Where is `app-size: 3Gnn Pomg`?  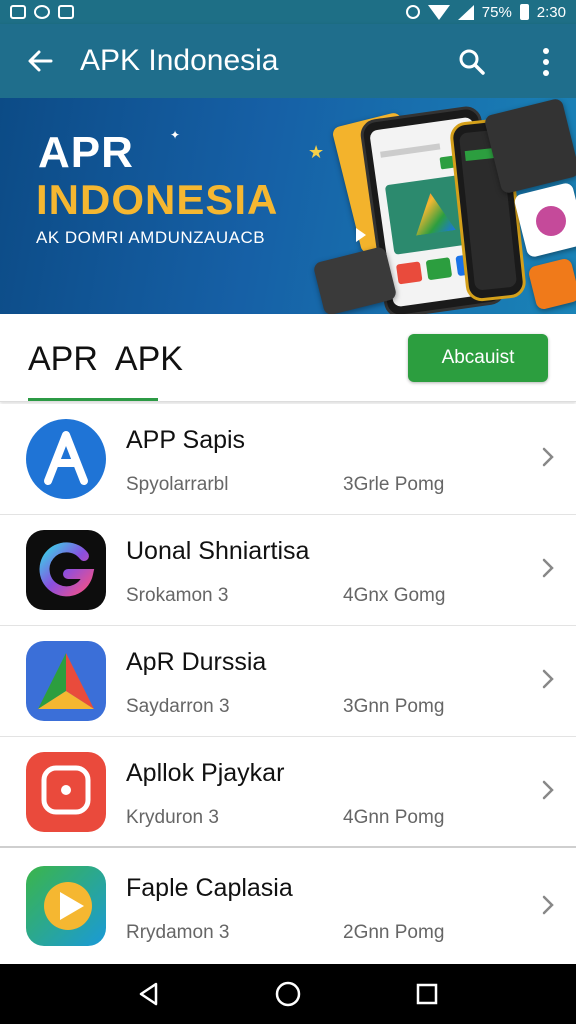 app-size: 3Gnn Pomg is located at coordinates (394, 706).